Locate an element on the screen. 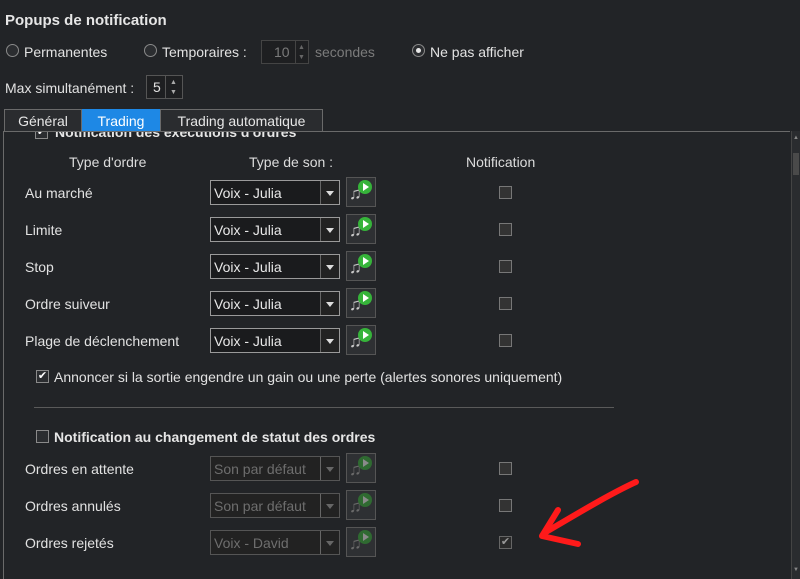 This screenshot has width=800, height=579. vertical-scrollbar: ▲ ▼ is located at coordinates (795, 355).